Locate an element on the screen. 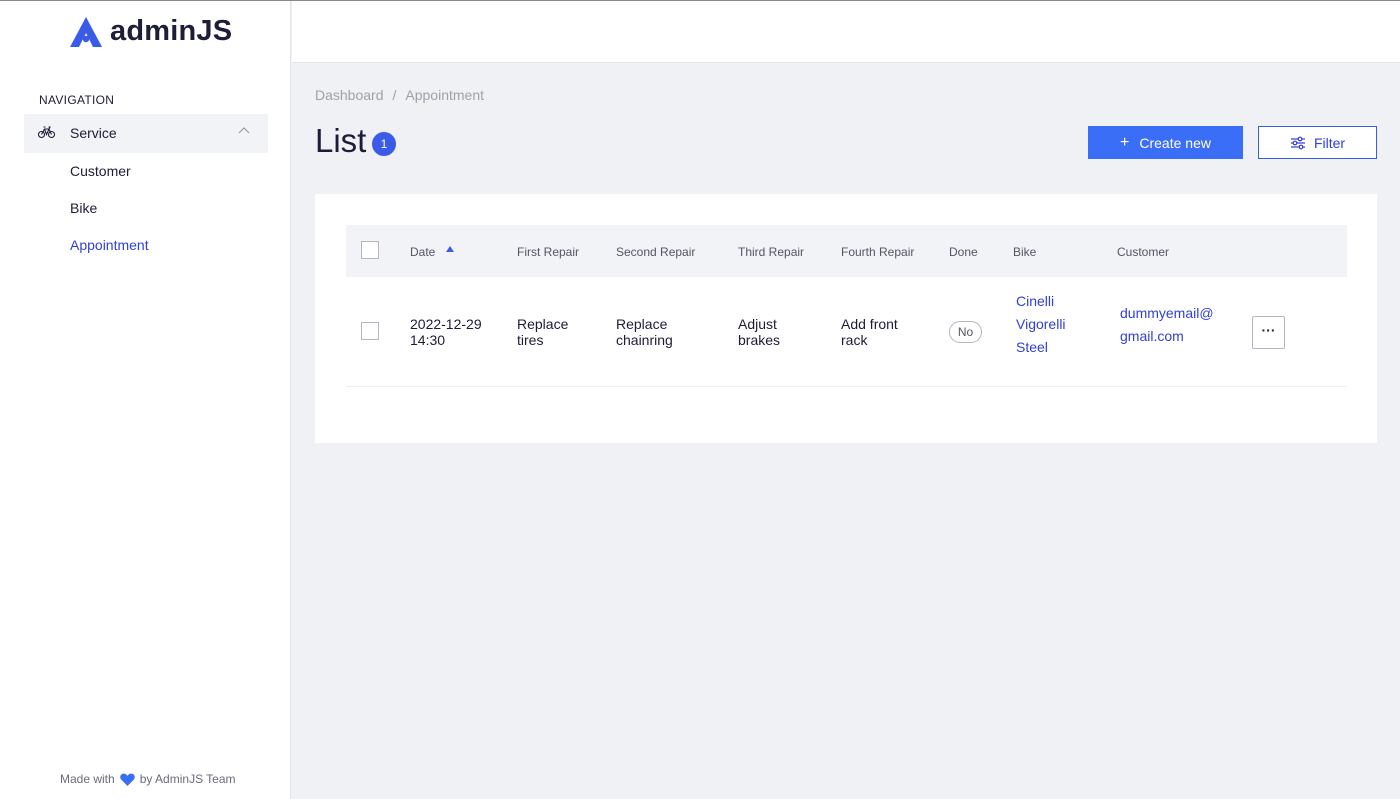 This screenshot has height=799, width=1400. breadcrumb-appointment: Appointment is located at coordinates (444, 95).